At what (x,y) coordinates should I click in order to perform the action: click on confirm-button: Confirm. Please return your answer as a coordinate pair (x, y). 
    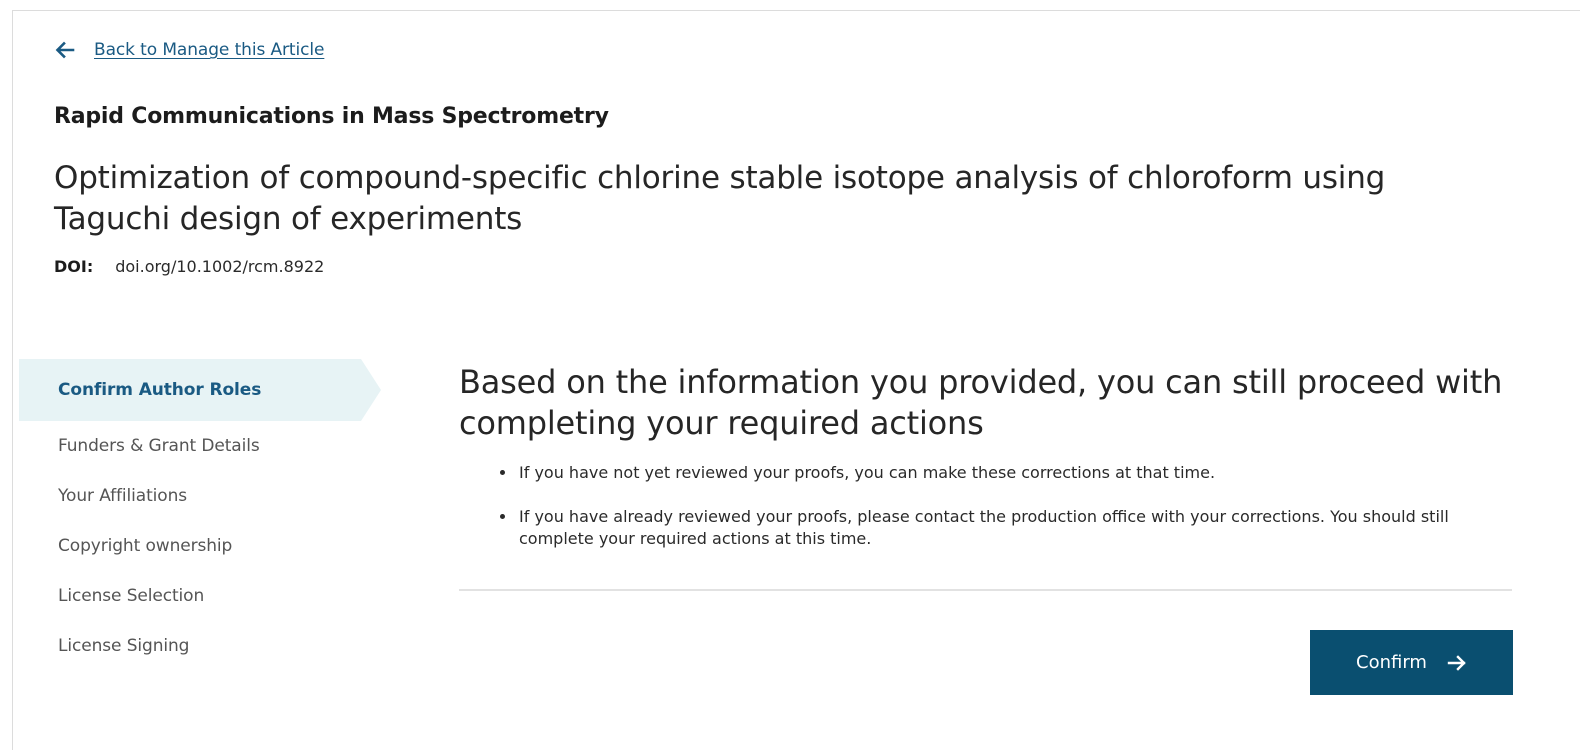
    Looking at the image, I should click on (1411, 662).